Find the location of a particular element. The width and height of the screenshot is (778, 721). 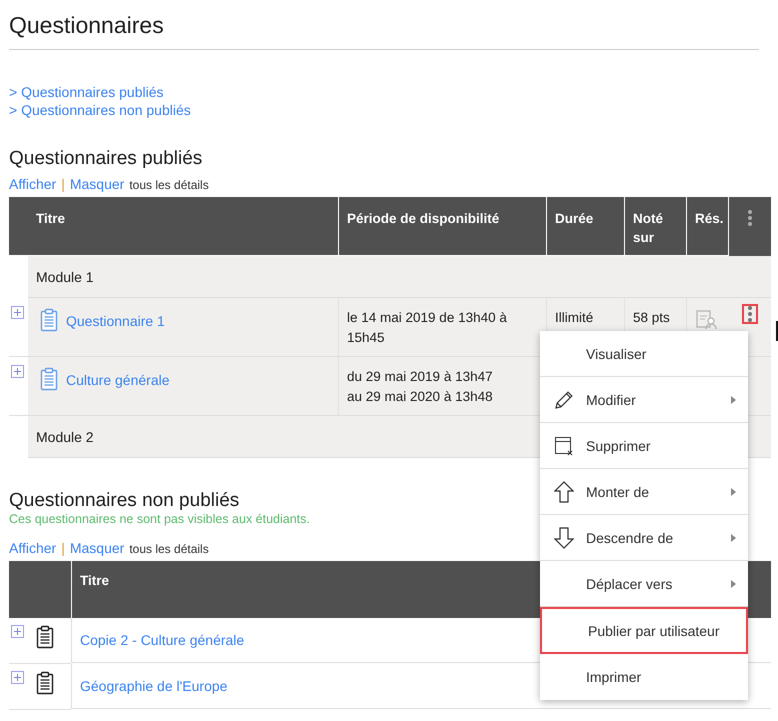

delete-icon is located at coordinates (564, 446).